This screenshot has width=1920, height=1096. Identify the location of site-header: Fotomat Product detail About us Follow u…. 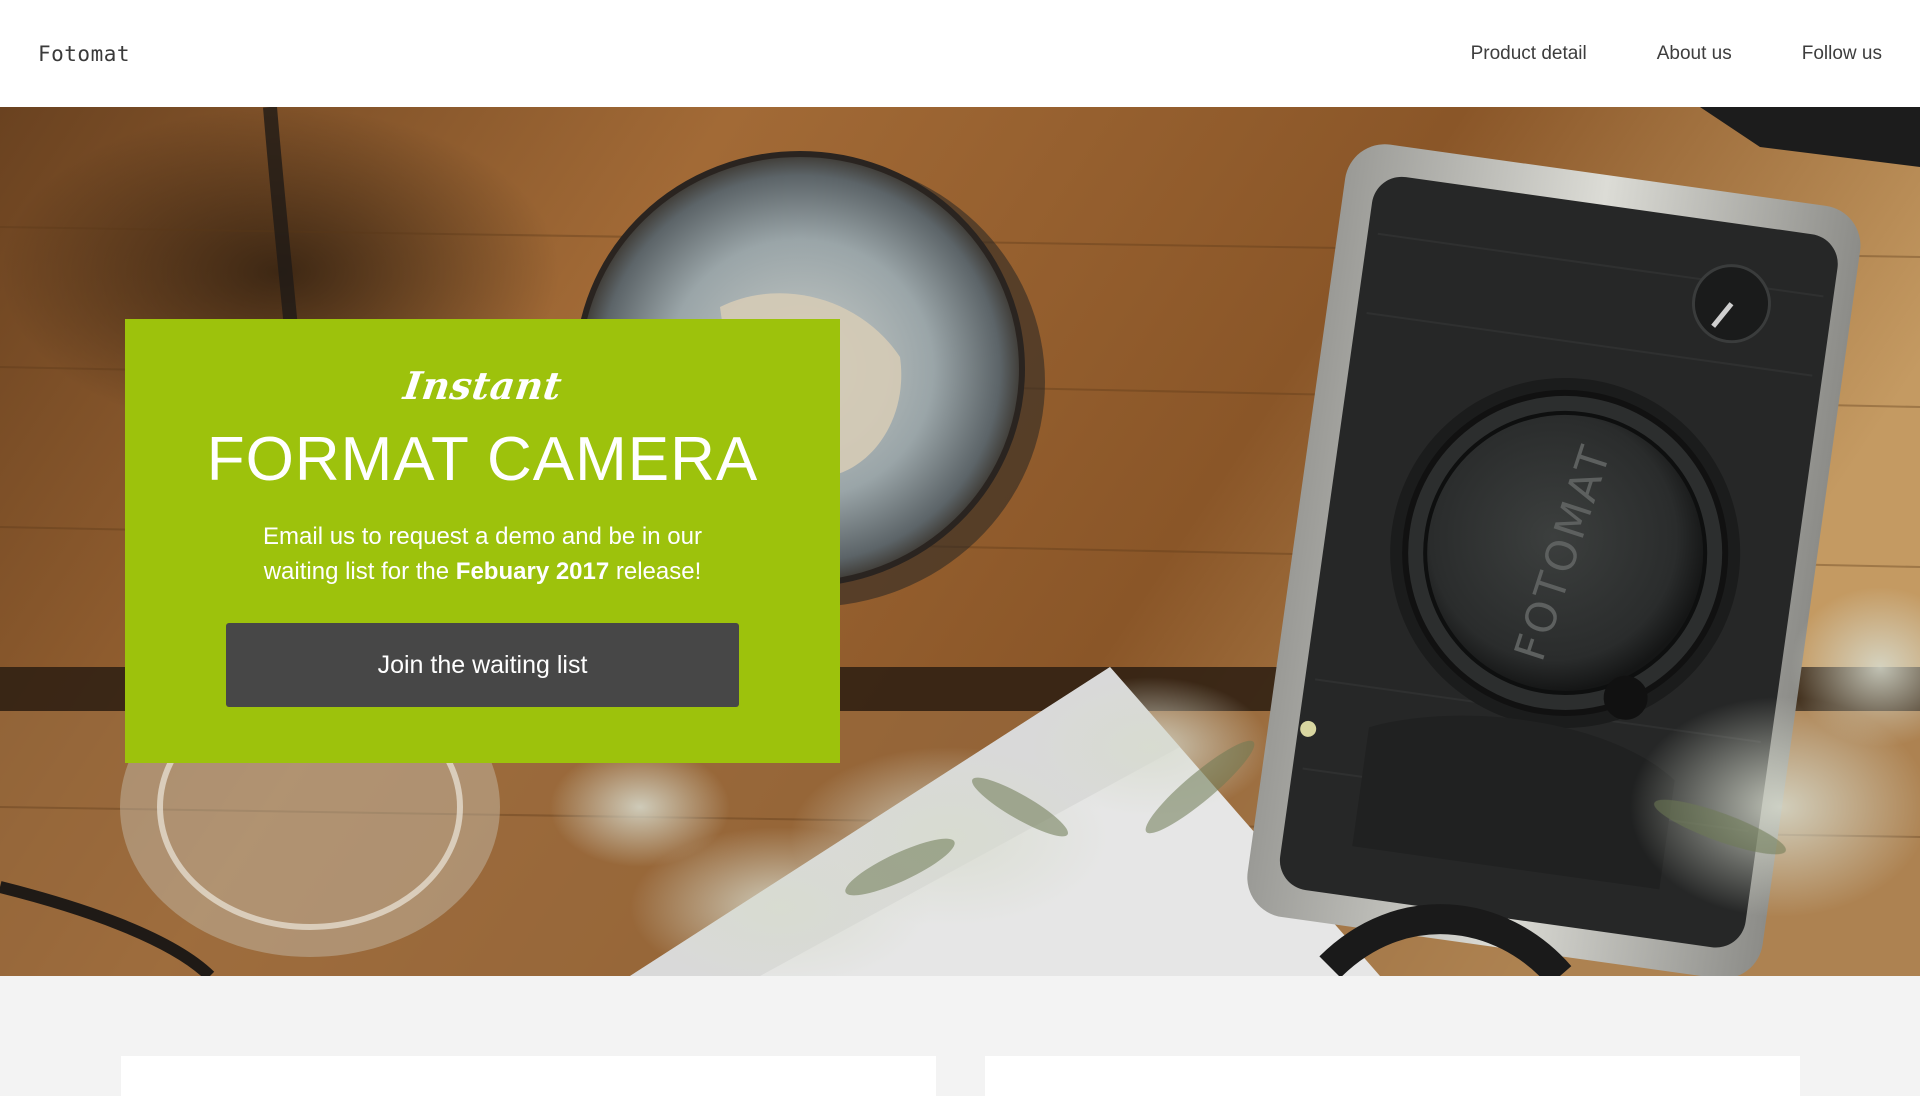
(960, 53).